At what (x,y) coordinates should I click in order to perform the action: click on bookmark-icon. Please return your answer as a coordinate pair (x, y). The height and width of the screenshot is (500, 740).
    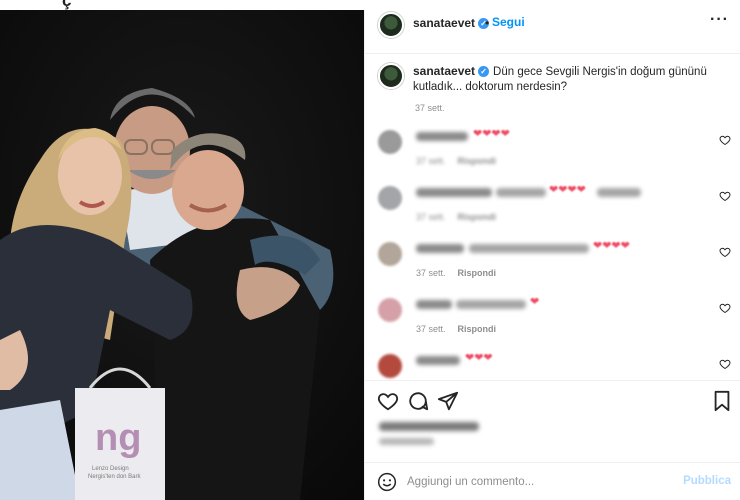
    Looking at the image, I should click on (722, 401).